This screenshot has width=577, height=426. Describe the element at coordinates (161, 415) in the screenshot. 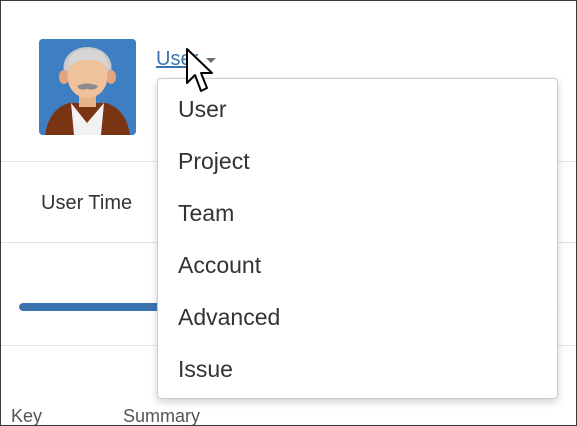

I see `column-header-summary: Summary` at that location.